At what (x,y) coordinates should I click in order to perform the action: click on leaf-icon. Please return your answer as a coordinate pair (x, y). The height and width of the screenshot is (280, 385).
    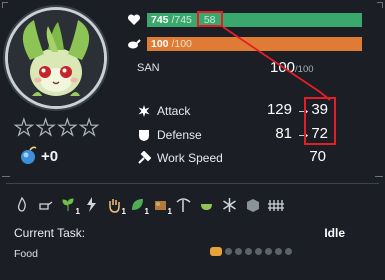
    Looking at the image, I should click on (137, 204).